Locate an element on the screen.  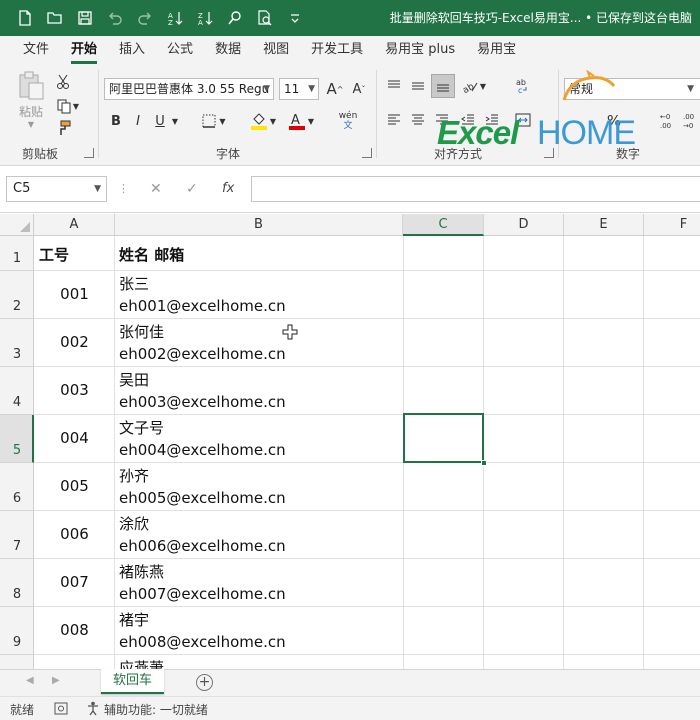
name-box: C5 ▼ is located at coordinates (56, 189).